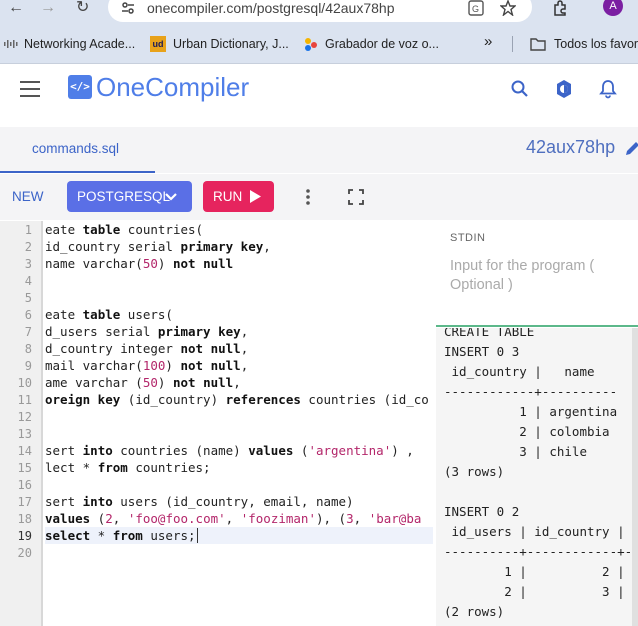 This screenshot has width=638, height=626. What do you see at coordinates (128, 467) in the screenshot?
I see `code-line: lect * from countries;` at bounding box center [128, 467].